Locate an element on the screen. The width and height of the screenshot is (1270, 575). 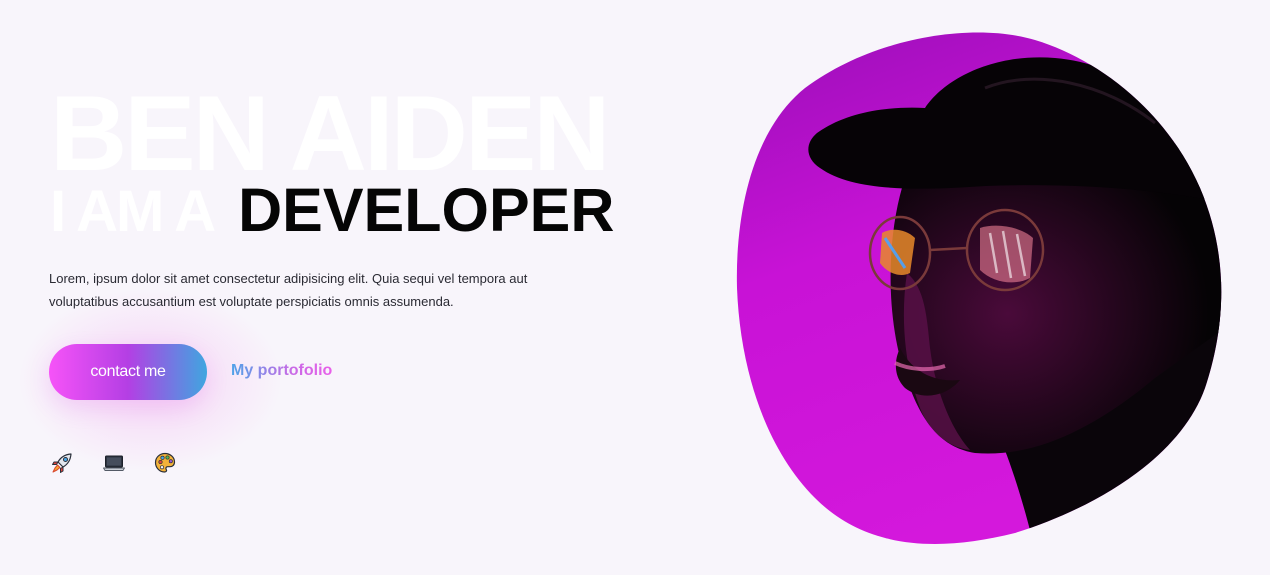
laptop-icon is located at coordinates (114, 463).